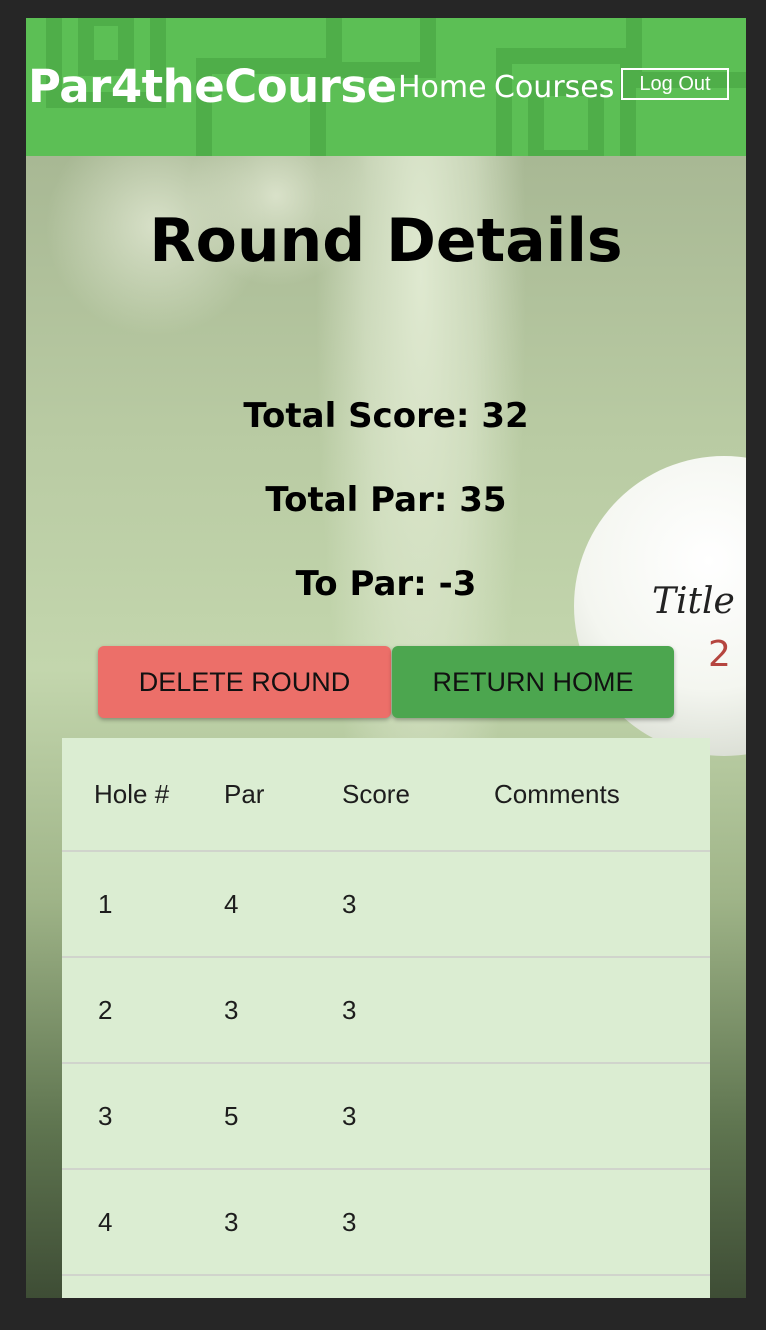  I want to click on cell-hole, so click(143, 1286).